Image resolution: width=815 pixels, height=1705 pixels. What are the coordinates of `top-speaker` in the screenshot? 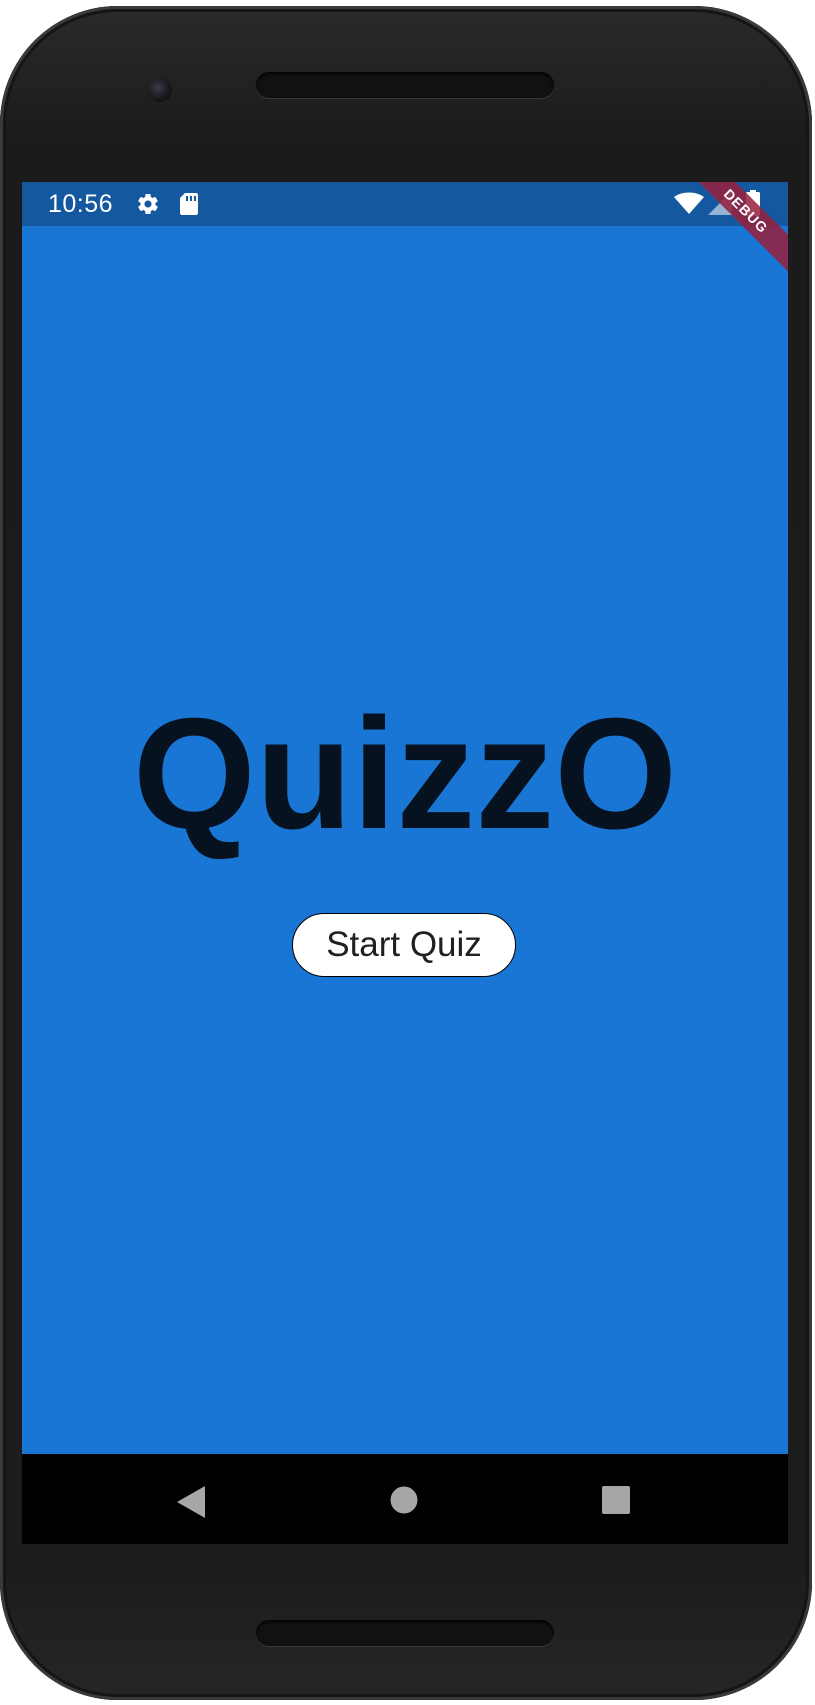 It's located at (405, 85).